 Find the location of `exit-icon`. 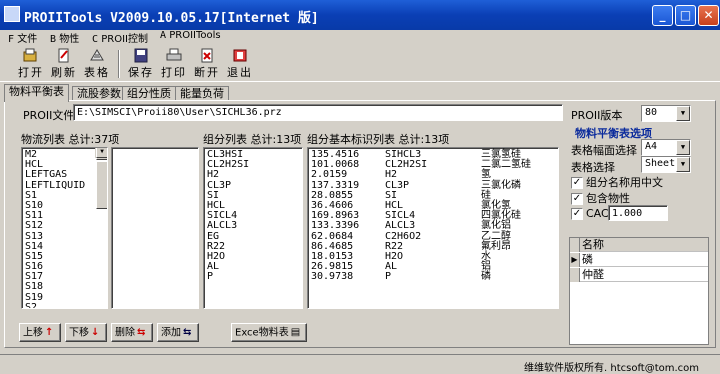

exit-icon is located at coordinates (240, 55).